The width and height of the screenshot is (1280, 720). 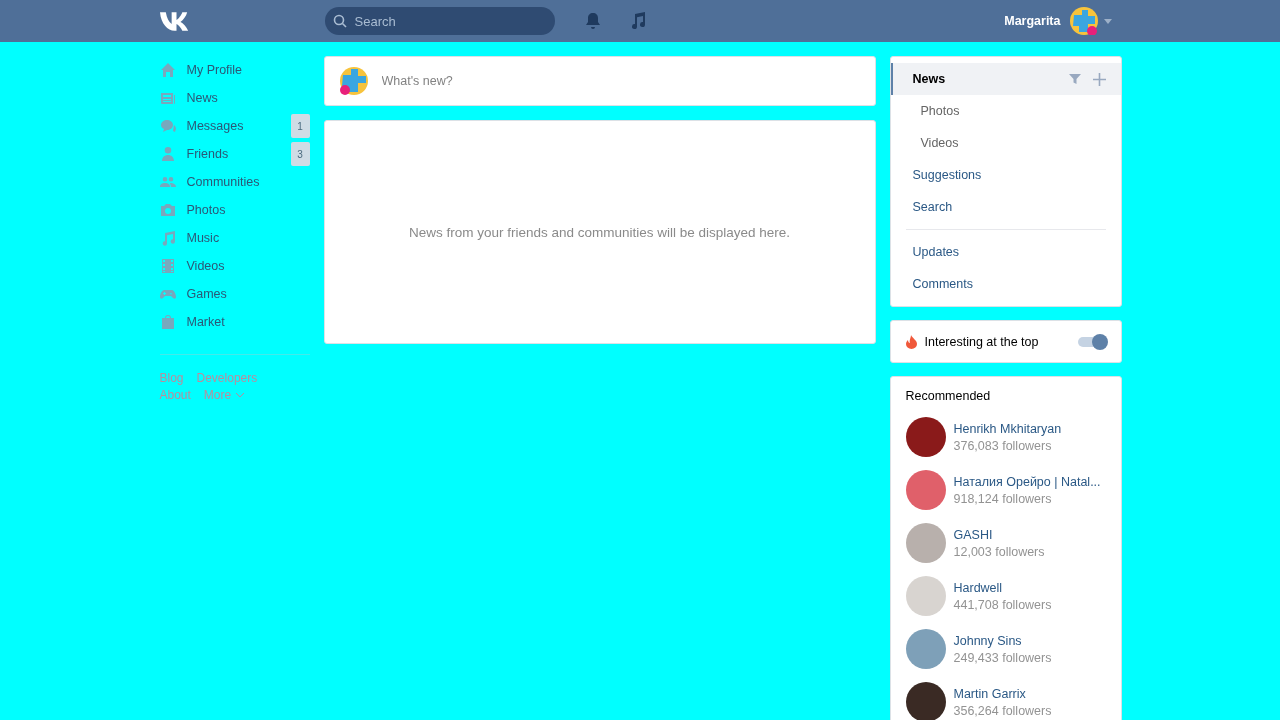 I want to click on follower-count: 356,264 followers, so click(x=1002, y=710).